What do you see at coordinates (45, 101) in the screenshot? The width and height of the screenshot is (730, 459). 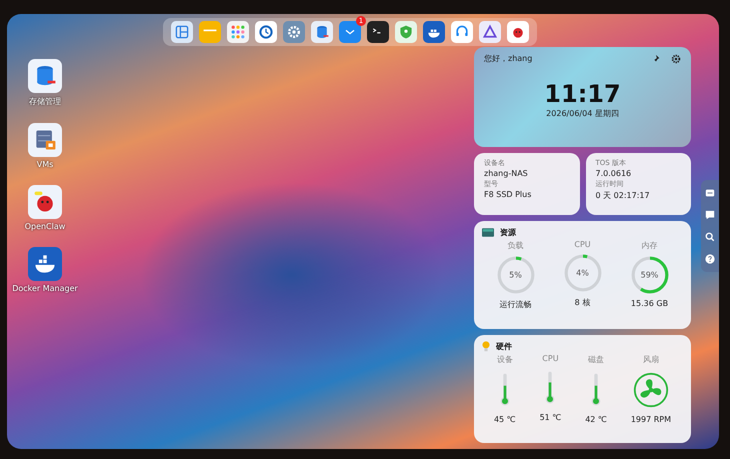 I see `app-label: 存储管理` at bounding box center [45, 101].